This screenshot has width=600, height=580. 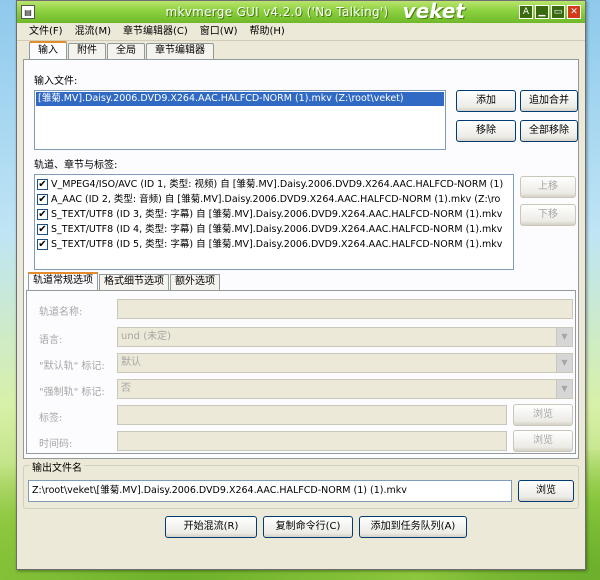 What do you see at coordinates (28, 12) in the screenshot?
I see `app-icon: ▤` at bounding box center [28, 12].